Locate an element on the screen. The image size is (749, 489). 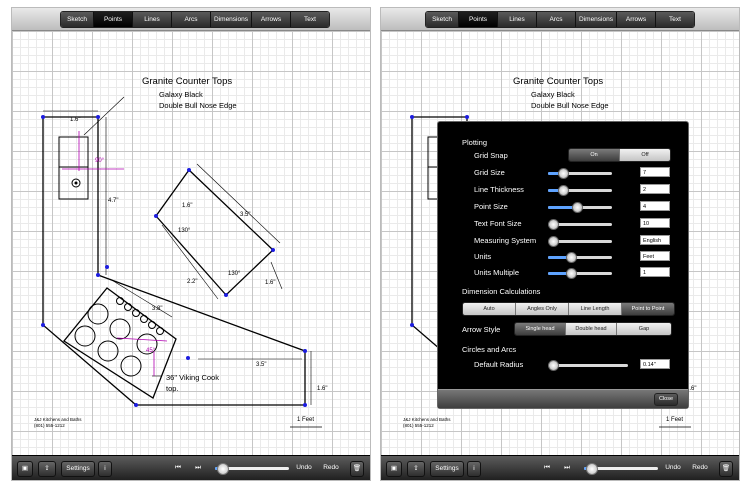
point-size-field: 4 is located at coordinates (655, 206).